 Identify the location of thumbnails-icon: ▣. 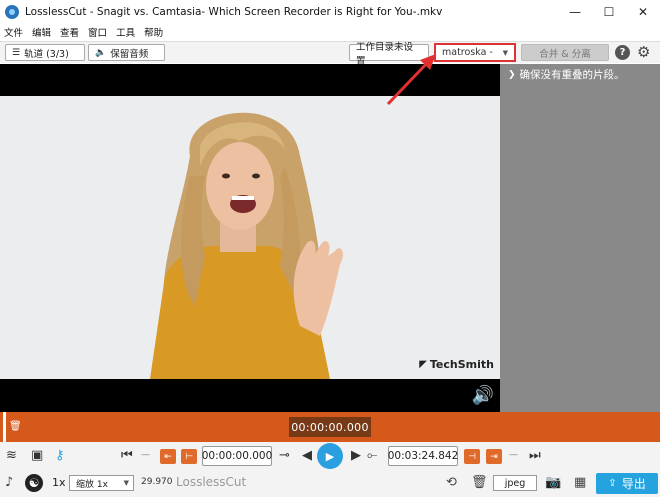
(37, 455).